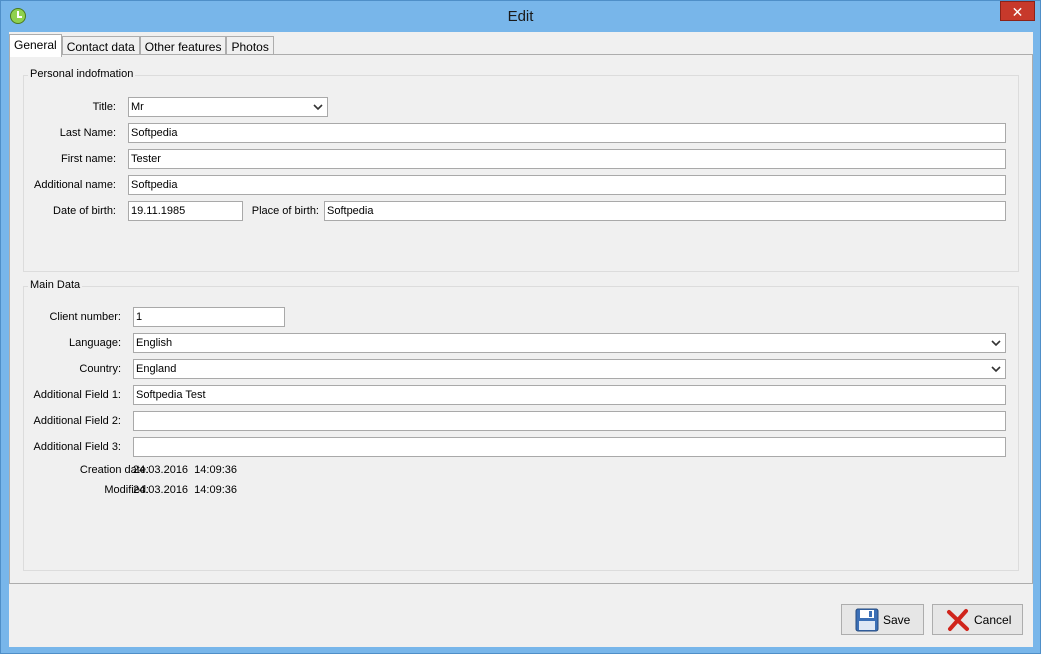 The image size is (1041, 654). I want to click on save-button-label: Save, so click(897, 619).